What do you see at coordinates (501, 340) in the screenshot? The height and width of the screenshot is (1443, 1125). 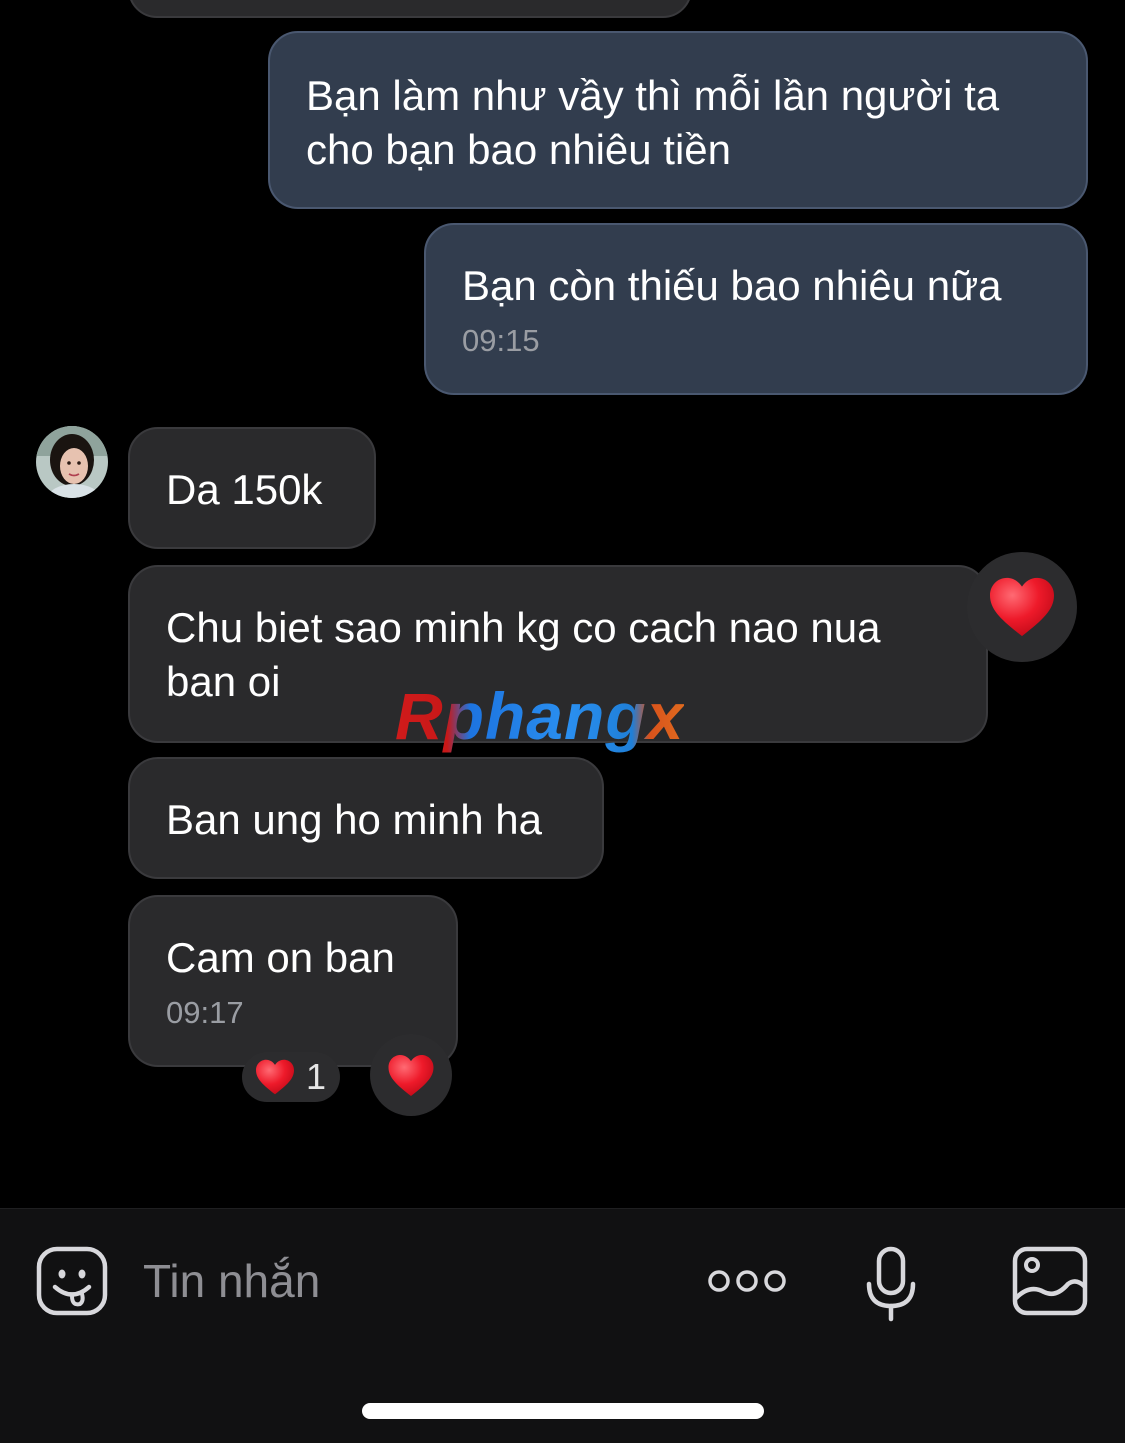 I see `message-time: 09:15` at bounding box center [501, 340].